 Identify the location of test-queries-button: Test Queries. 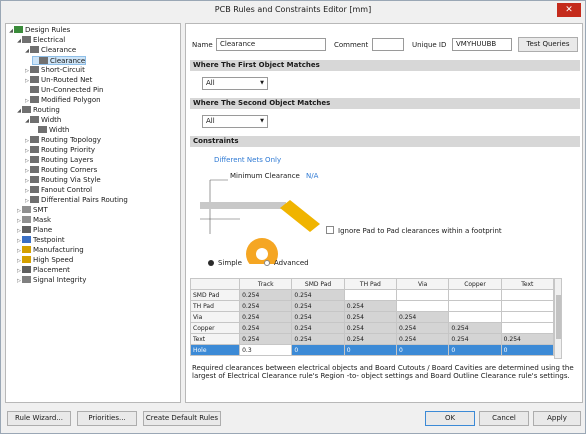
(548, 44).